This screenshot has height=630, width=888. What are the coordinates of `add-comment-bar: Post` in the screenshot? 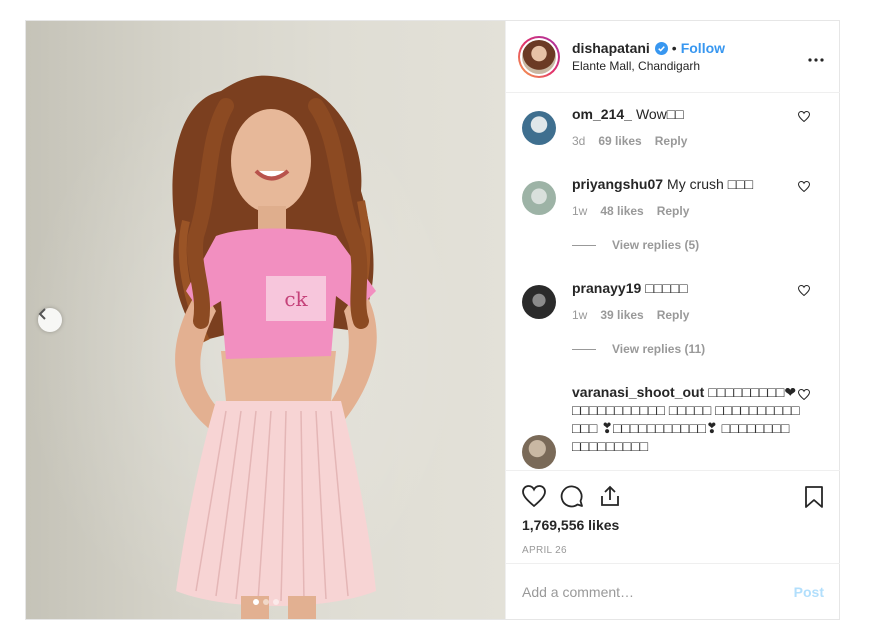 It's located at (673, 591).